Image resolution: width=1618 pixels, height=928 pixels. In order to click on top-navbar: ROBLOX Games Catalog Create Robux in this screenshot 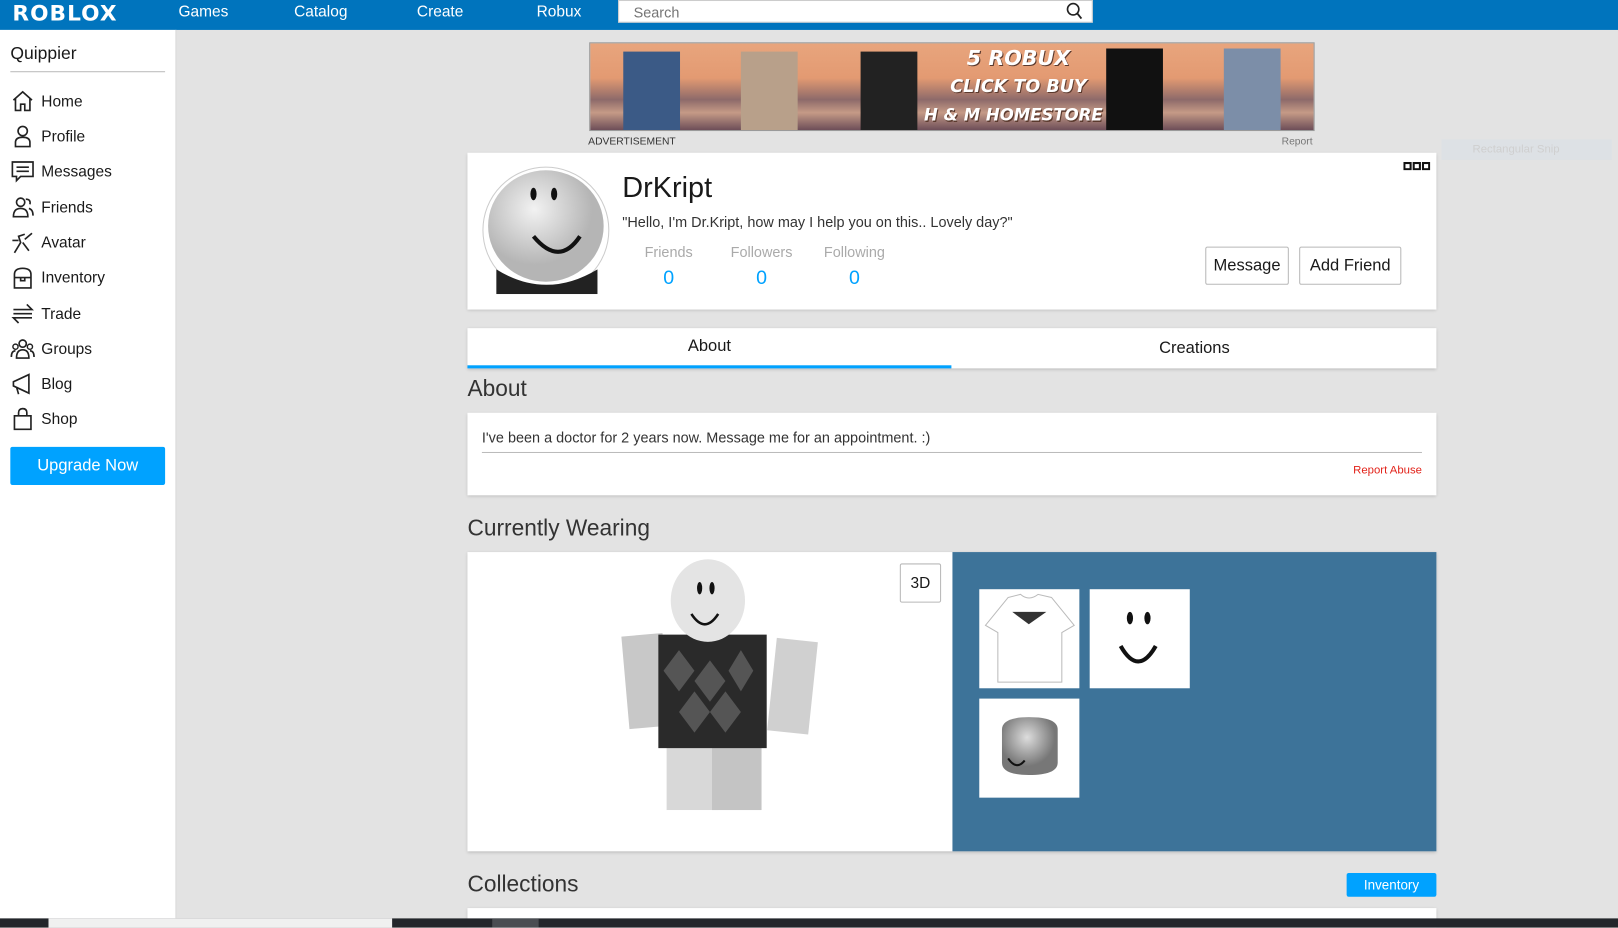, I will do `click(809, 15)`.